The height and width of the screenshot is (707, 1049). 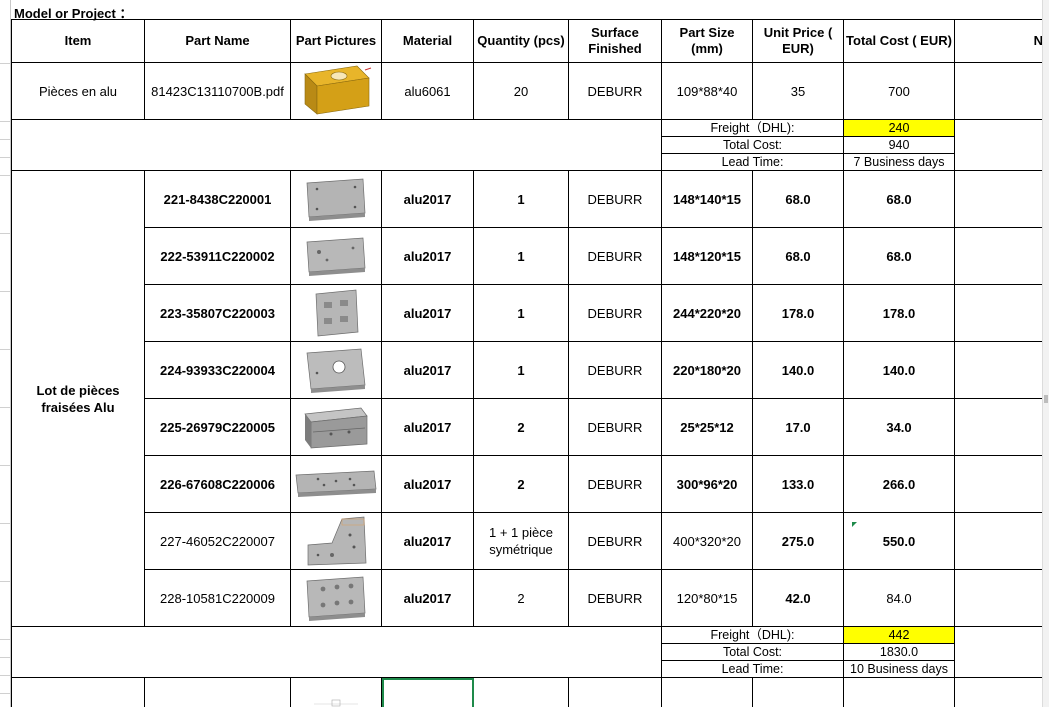 What do you see at coordinates (217, 427) in the screenshot?
I see `part-name-cell: 225-26979C220005` at bounding box center [217, 427].